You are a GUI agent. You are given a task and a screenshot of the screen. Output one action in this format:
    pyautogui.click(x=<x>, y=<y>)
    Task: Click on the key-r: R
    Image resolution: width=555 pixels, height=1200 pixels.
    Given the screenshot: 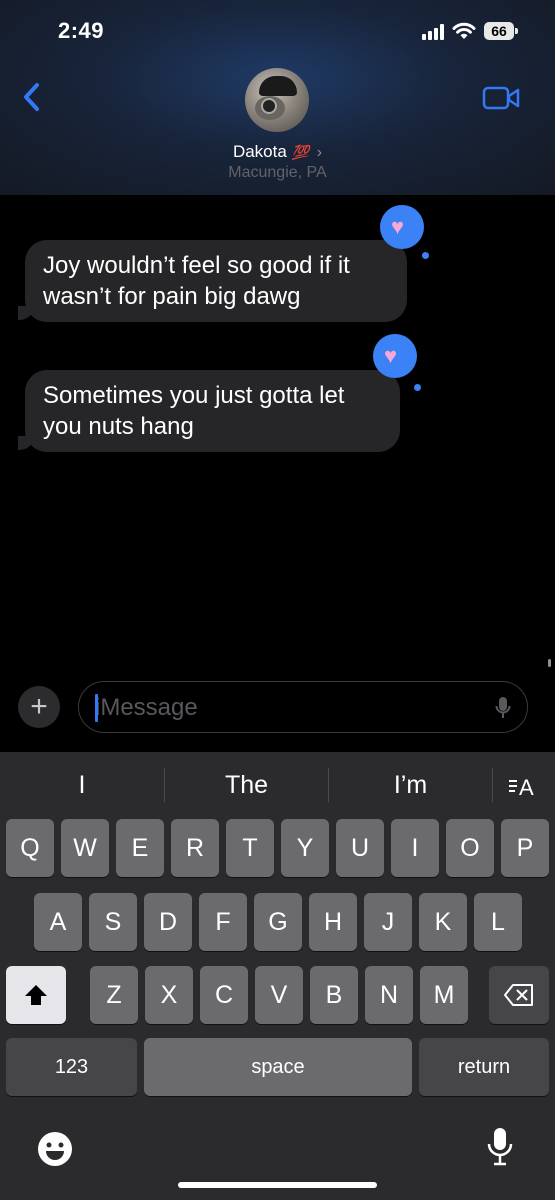 What is the action you would take?
    pyautogui.click(x=195, y=848)
    